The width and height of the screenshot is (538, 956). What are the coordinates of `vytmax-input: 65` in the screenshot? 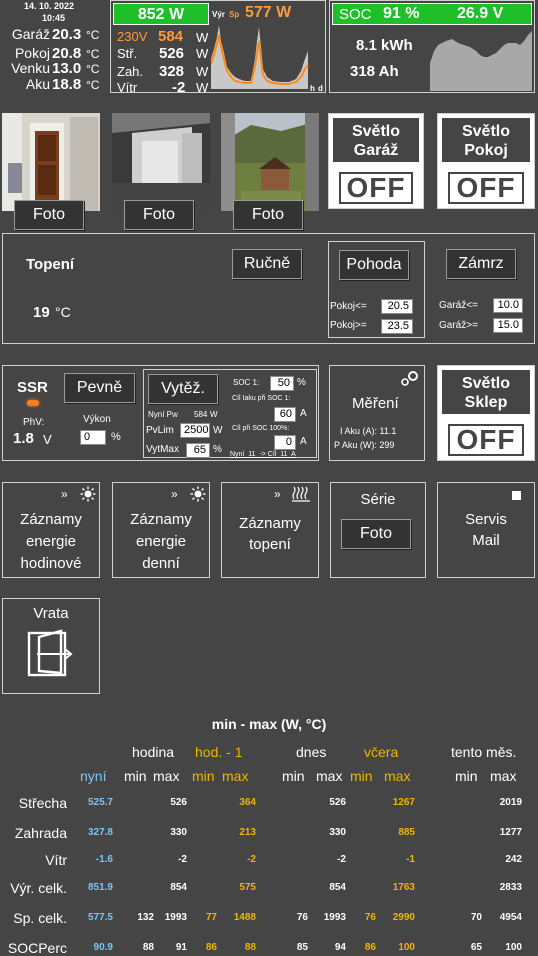 It's located at (198, 450).